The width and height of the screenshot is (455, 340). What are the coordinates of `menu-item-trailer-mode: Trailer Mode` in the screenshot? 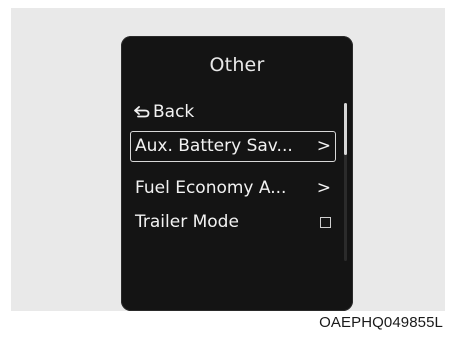 It's located at (233, 222).